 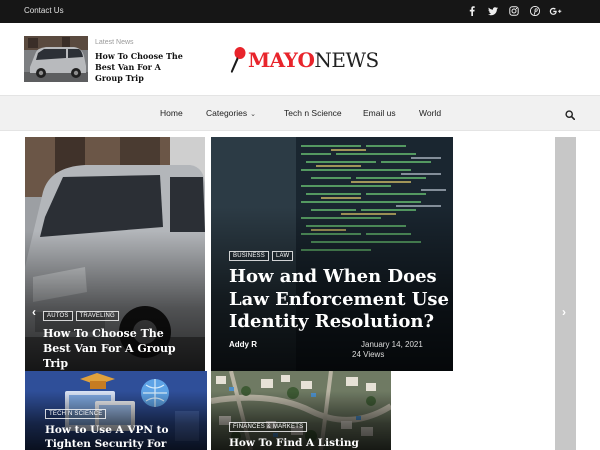 What do you see at coordinates (313, 113) in the screenshot?
I see `nav-item-tech-n-science: Tech n Science` at bounding box center [313, 113].